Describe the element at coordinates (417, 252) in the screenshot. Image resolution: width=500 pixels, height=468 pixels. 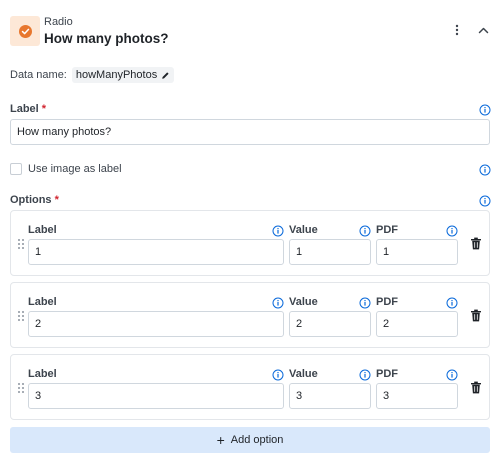
I see `option-pdf-input: 1` at that location.